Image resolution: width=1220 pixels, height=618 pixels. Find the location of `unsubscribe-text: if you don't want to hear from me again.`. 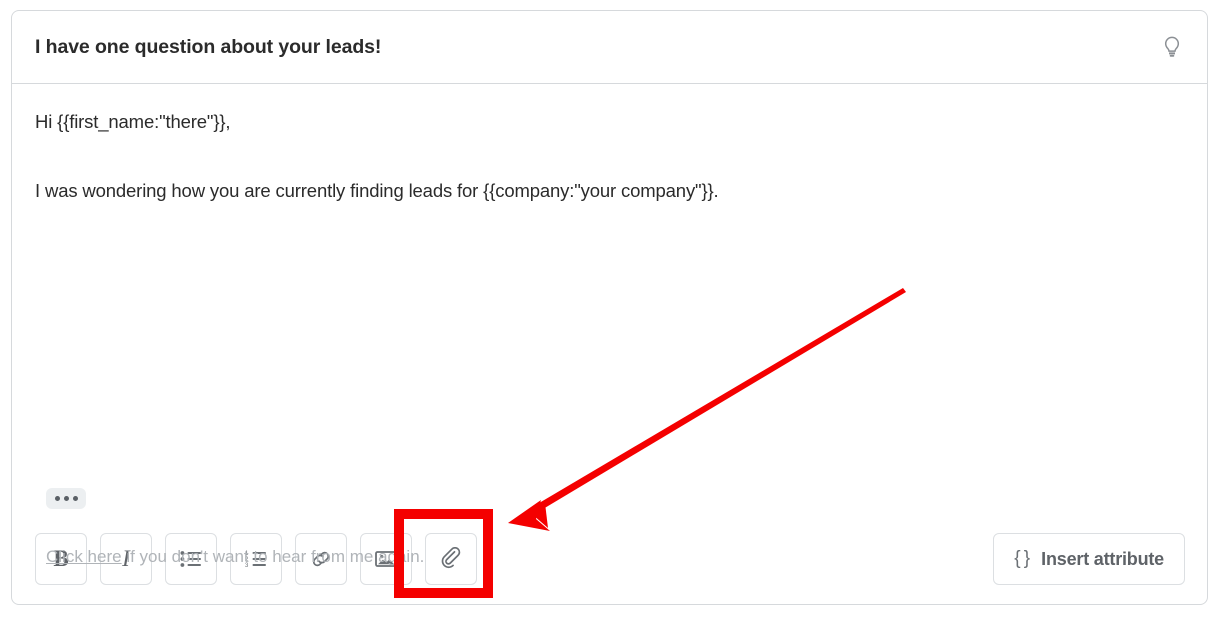

unsubscribe-text: if you don't want to hear from me again. is located at coordinates (273, 556).